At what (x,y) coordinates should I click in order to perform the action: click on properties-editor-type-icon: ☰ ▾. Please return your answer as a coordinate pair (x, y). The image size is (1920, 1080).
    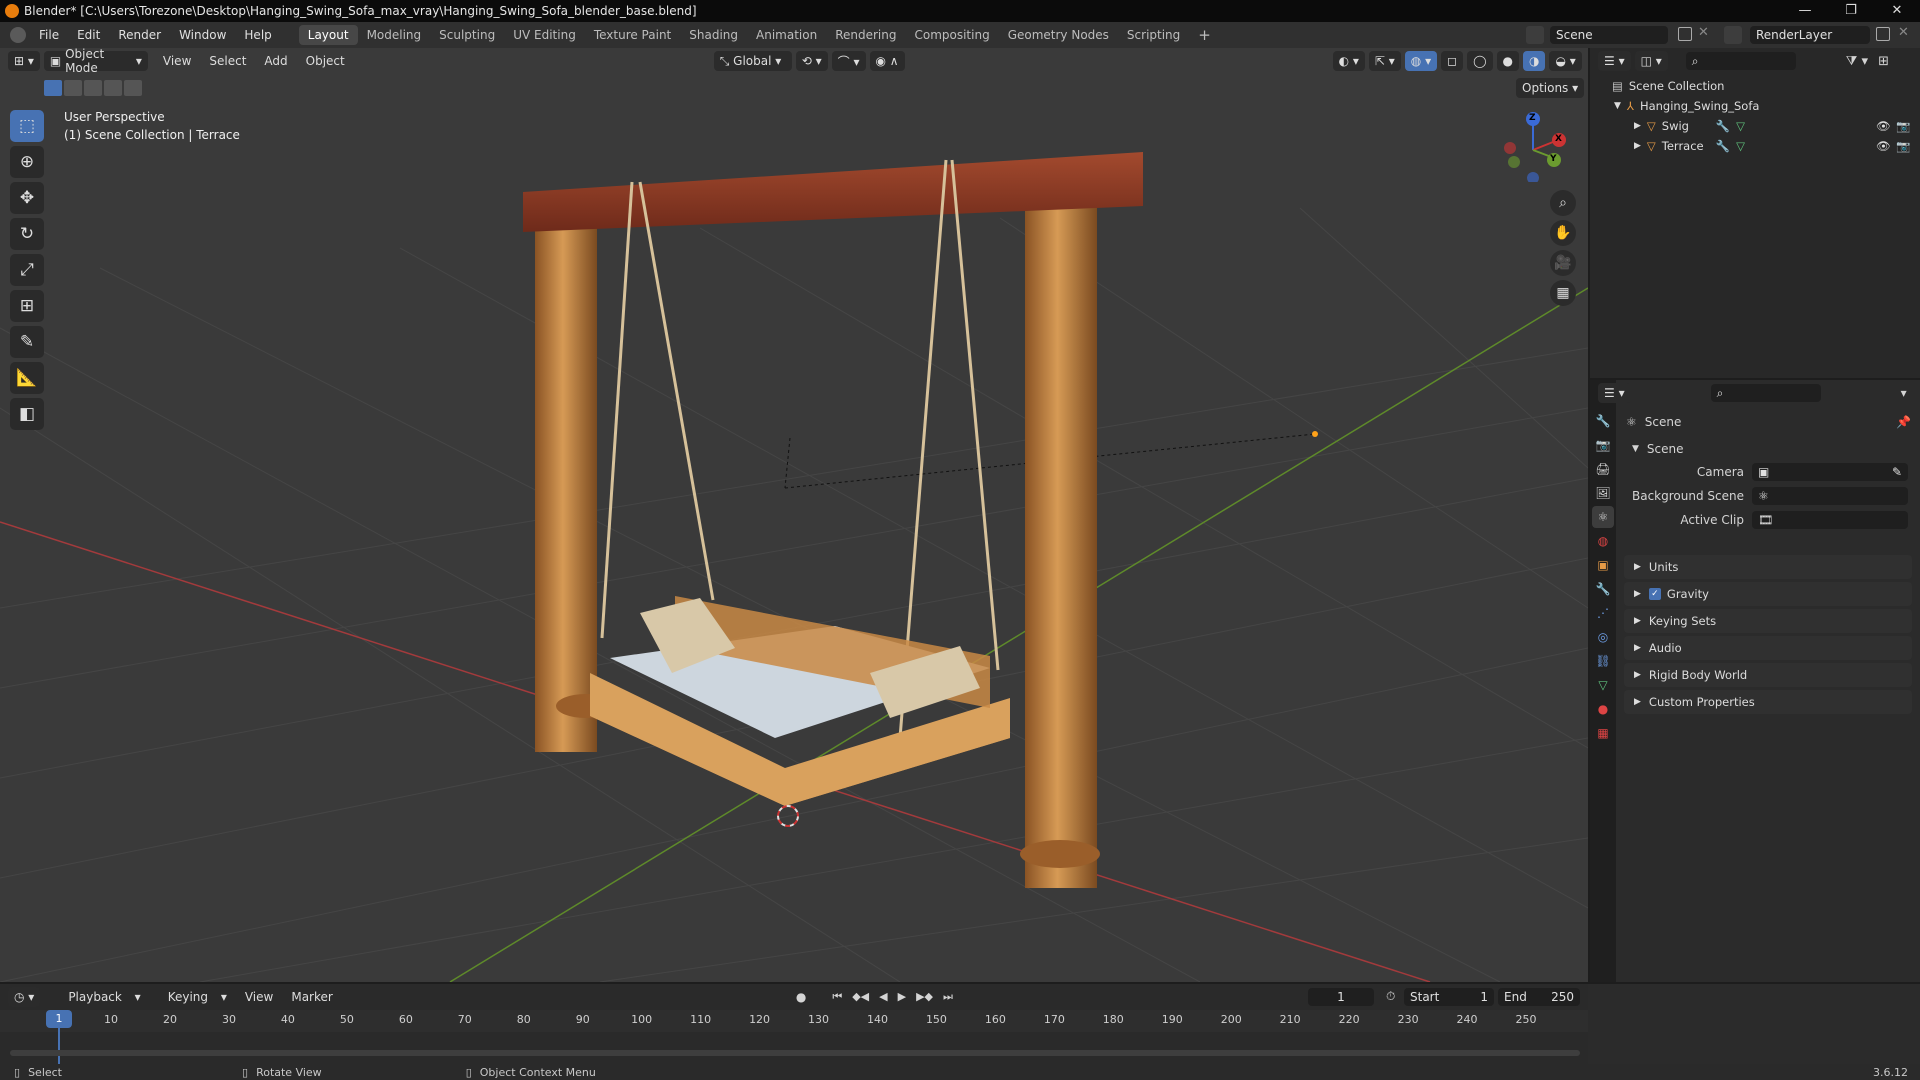
    Looking at the image, I should click on (1614, 393).